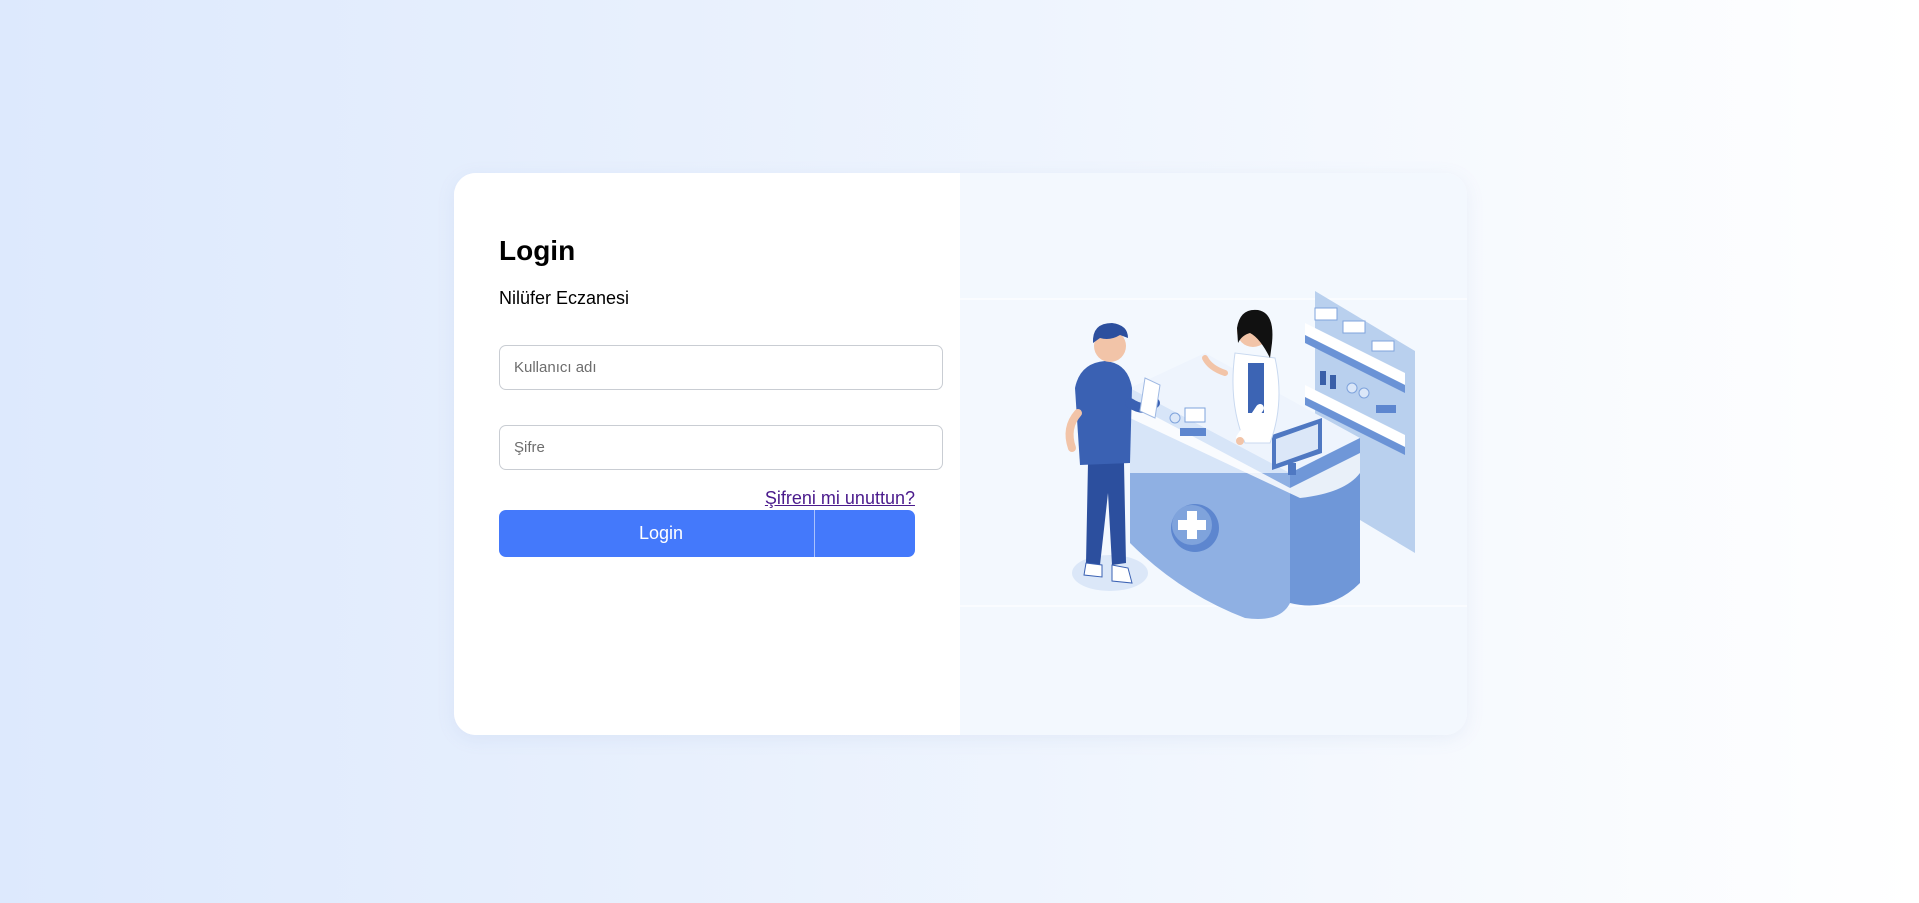 Image resolution: width=1919 pixels, height=903 pixels. Describe the element at coordinates (721, 447) in the screenshot. I see `password-input` at that location.